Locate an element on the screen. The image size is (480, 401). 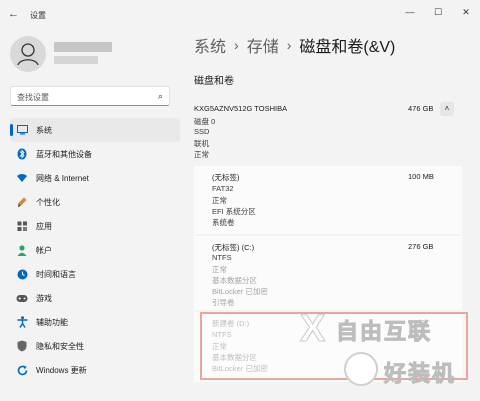
partition-efi: (无标签) 100 MB FAT32 正常 EFI 系统分区 系统卷 is located at coordinates (328, 200).